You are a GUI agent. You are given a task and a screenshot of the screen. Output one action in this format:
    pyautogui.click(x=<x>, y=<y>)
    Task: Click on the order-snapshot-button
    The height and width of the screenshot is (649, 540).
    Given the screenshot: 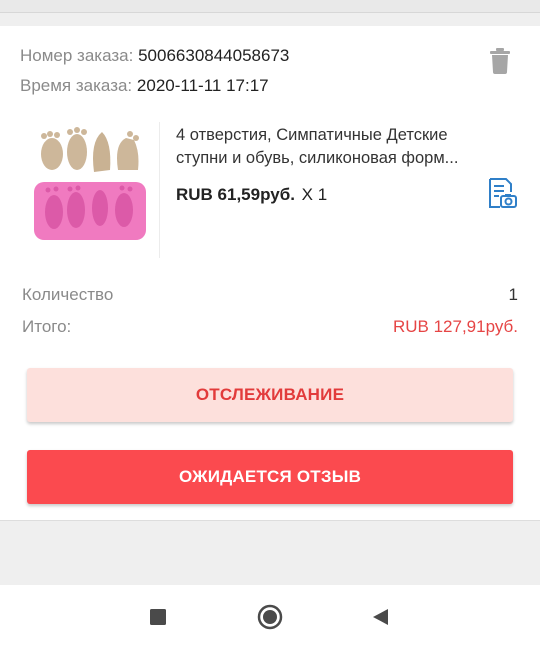 What is the action you would take?
    pyautogui.click(x=501, y=193)
    